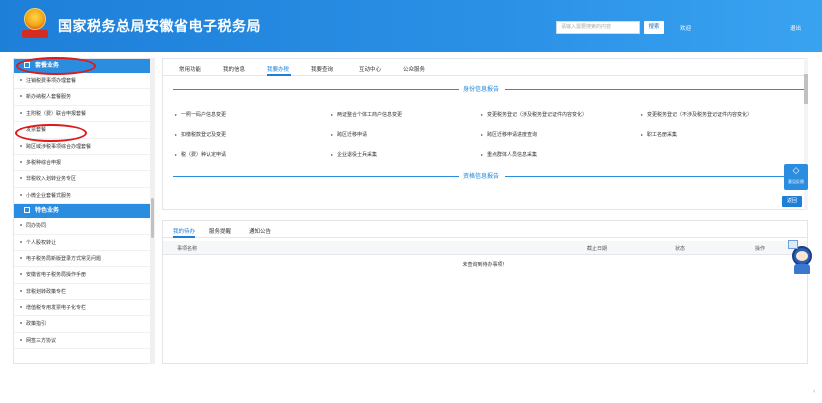  What do you see at coordinates (84, 324) in the screenshot?
I see `sidebar-item: 政策指引` at bounding box center [84, 324].